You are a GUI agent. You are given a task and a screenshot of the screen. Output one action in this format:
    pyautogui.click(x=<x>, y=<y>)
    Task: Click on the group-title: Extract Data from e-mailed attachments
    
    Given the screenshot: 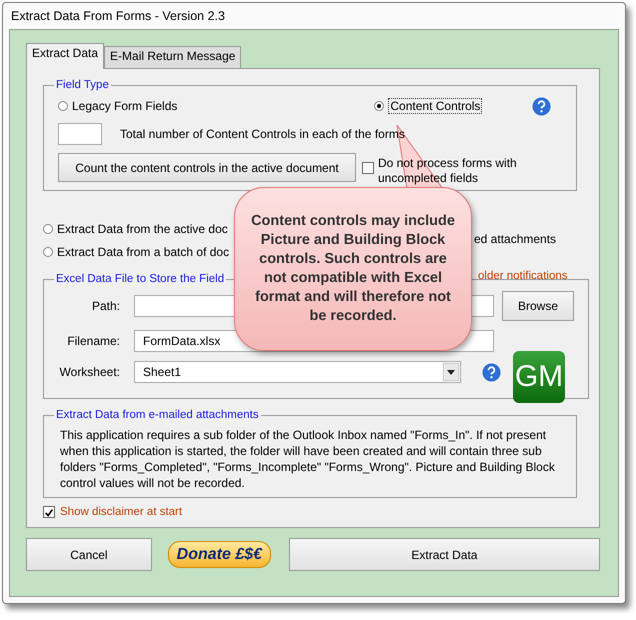 What is the action you would take?
    pyautogui.click(x=157, y=415)
    